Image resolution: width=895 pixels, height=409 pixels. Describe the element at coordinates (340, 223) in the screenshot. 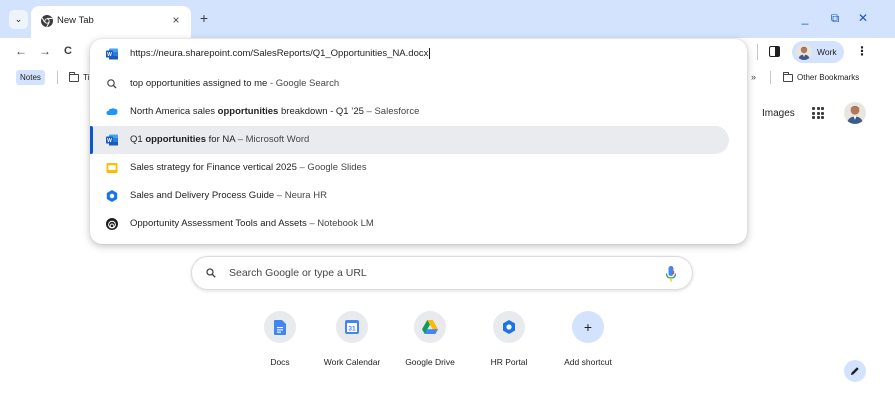

I see `suggestion-source: – Notebook LM` at that location.